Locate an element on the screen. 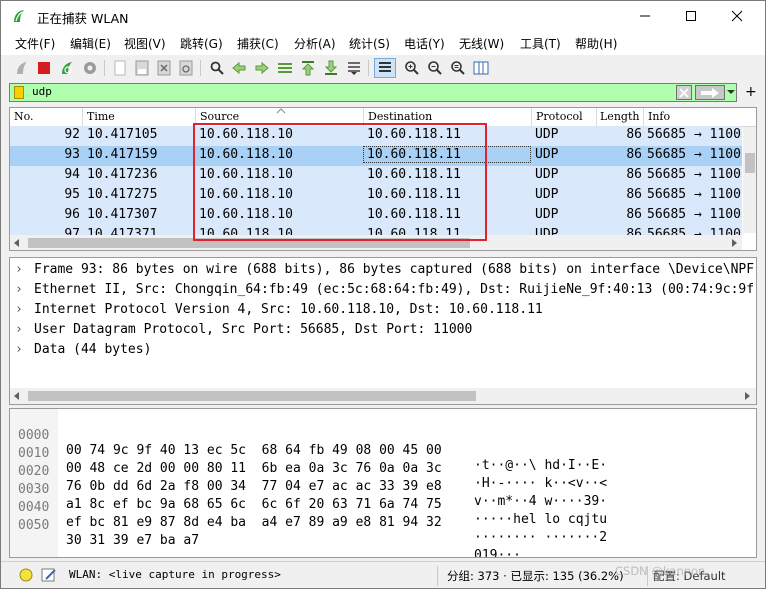 The image size is (766, 589). packet-stats: 分组: 373 · 已显示: 135 (36.2%) is located at coordinates (535, 576).